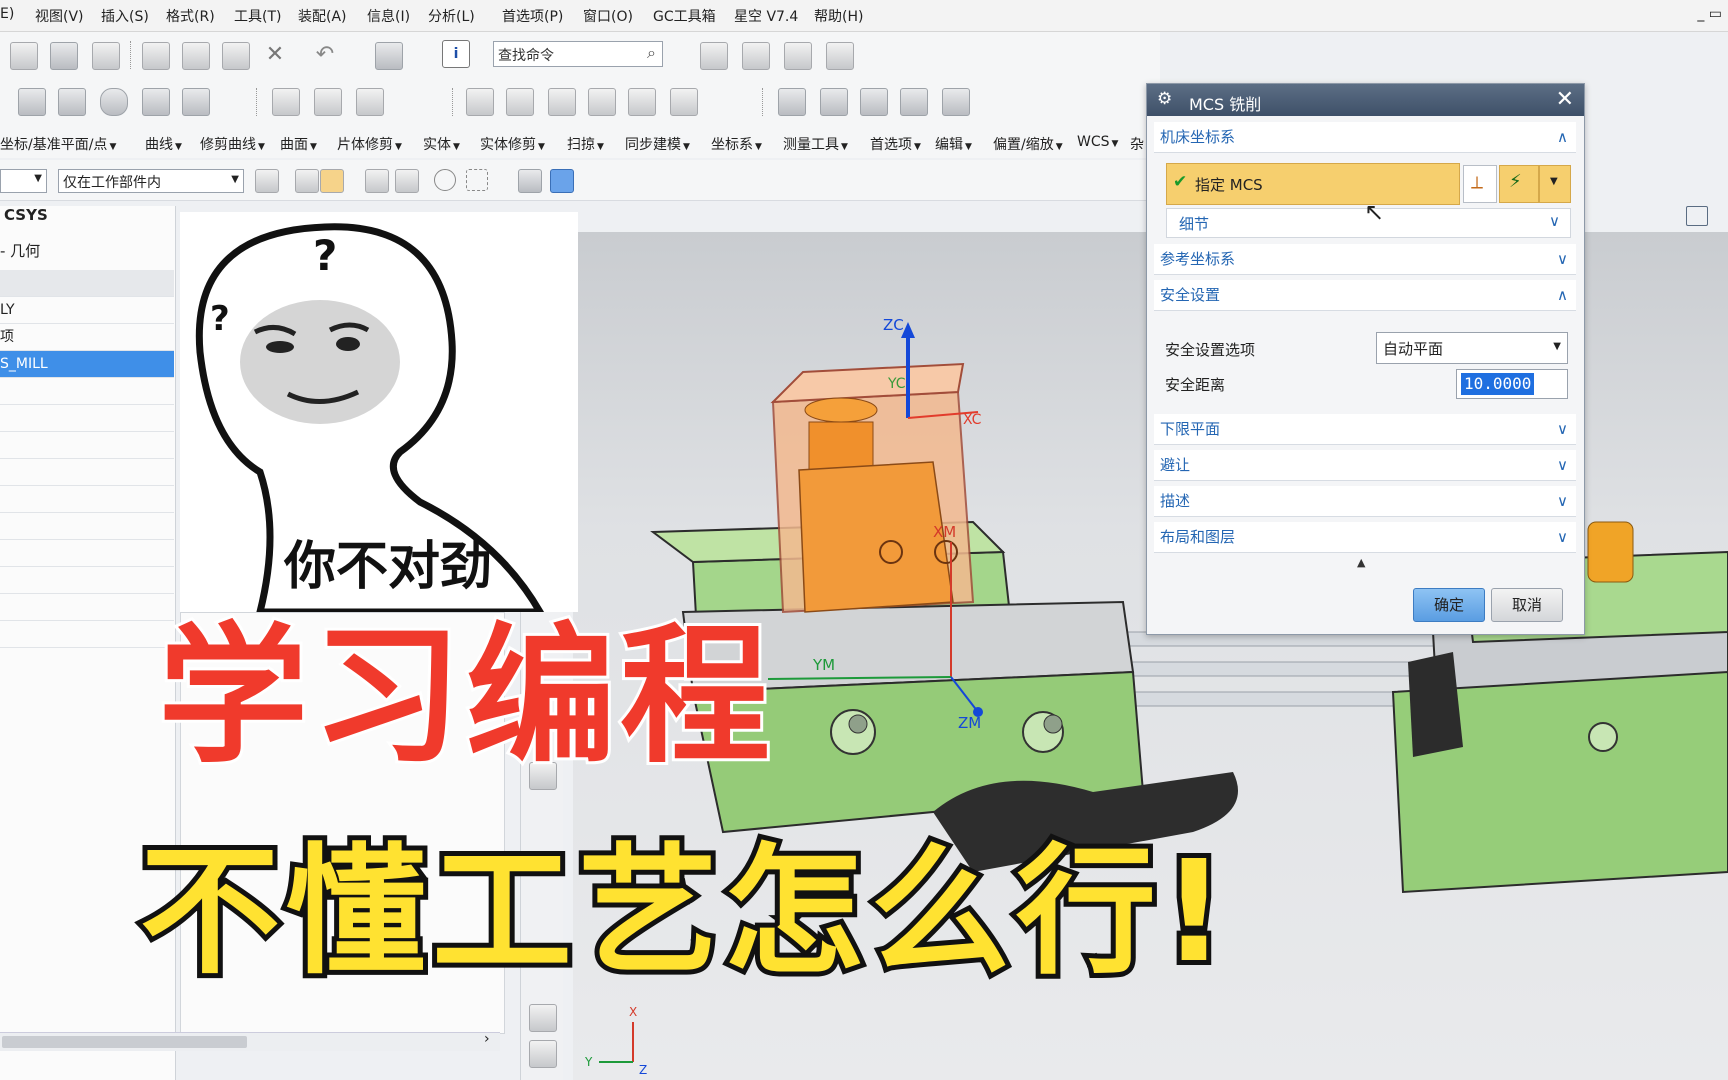  What do you see at coordinates (275, 55) in the screenshot?
I see `delete-icon: ✕` at bounding box center [275, 55].